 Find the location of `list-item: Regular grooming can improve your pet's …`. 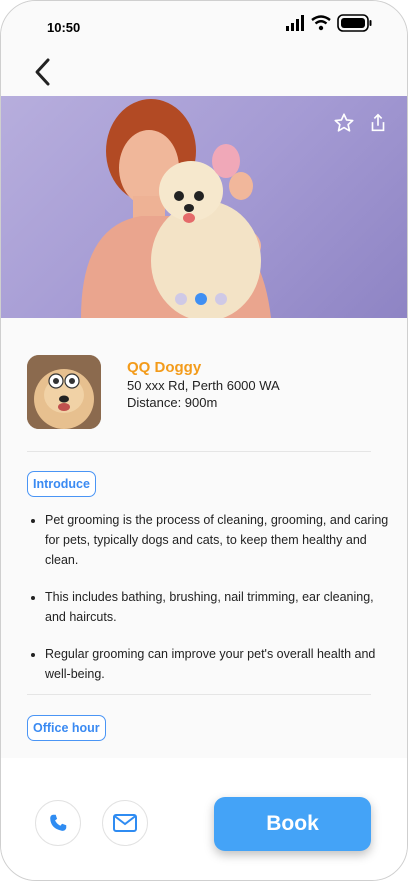

list-item: Regular grooming can improve your pet's … is located at coordinates (218, 664).